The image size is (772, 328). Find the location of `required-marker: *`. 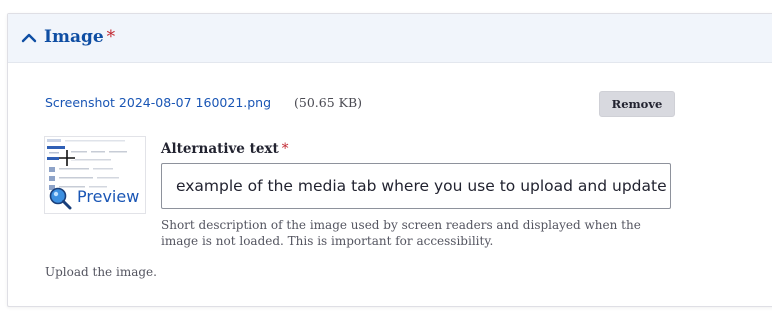

required-marker: * is located at coordinates (111, 37).